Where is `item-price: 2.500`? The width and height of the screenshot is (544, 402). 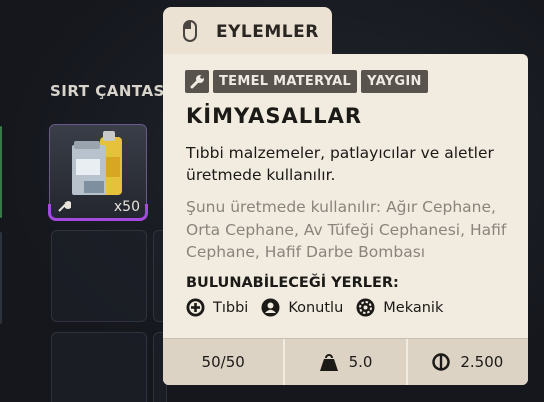
item-price: 2.500 is located at coordinates (468, 362).